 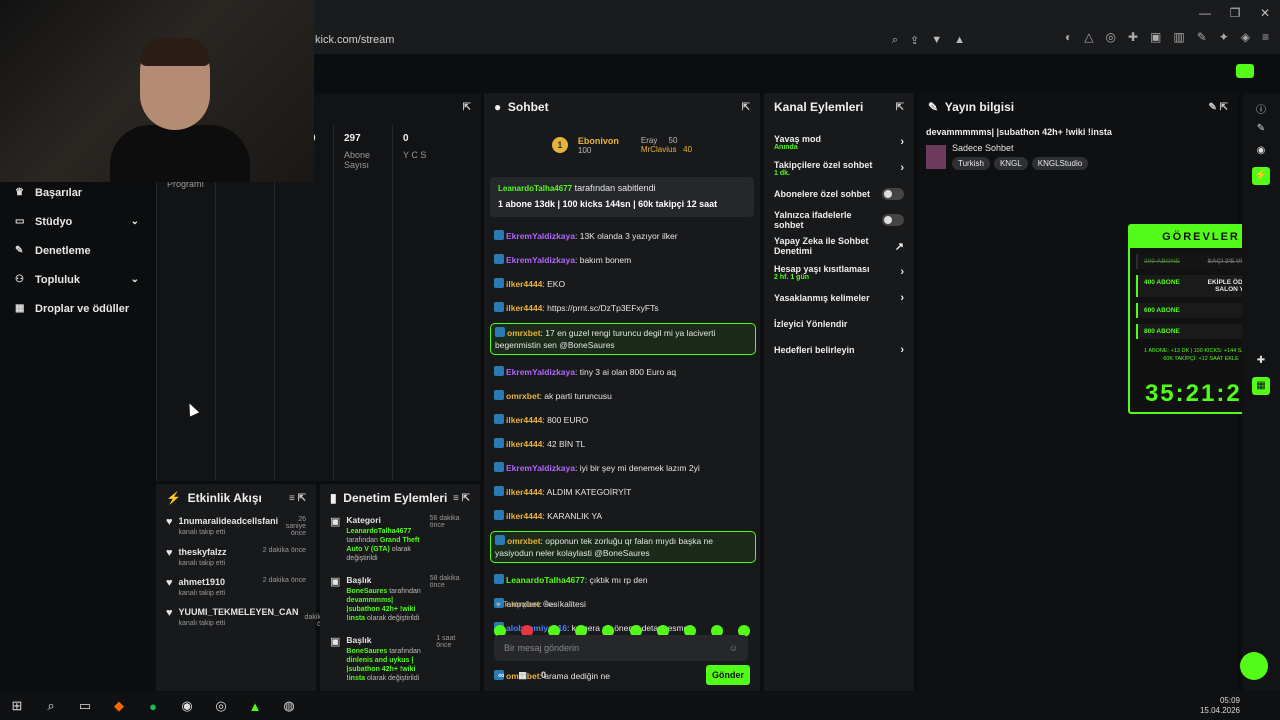 What do you see at coordinates (17, 706) in the screenshot?
I see `windows-start-icon: ⊞` at bounding box center [17, 706].